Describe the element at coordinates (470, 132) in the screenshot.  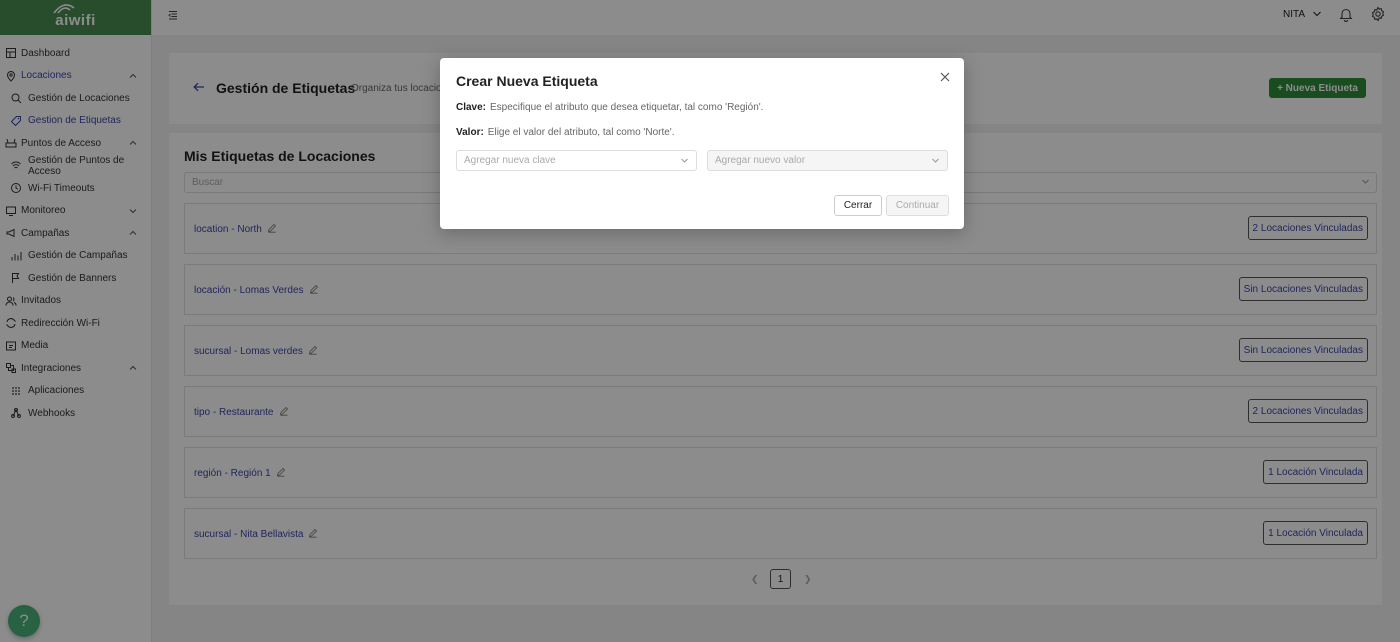
I see `valor-label: Valor:` at that location.